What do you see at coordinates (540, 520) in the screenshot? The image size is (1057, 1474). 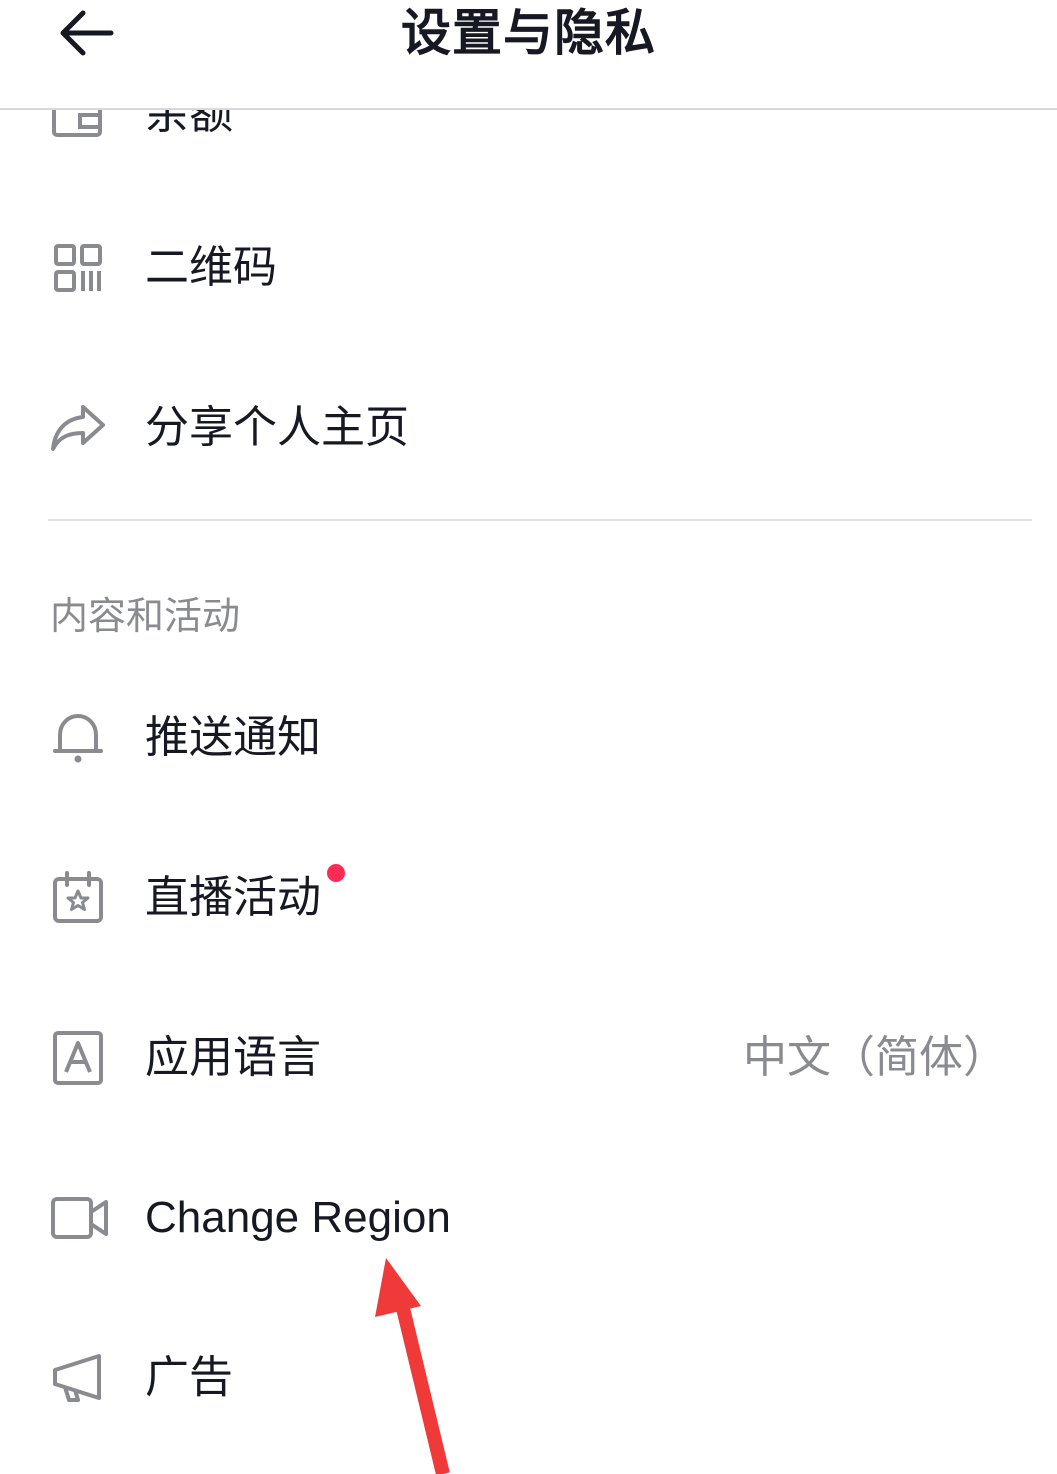 I see `section-divider` at bounding box center [540, 520].